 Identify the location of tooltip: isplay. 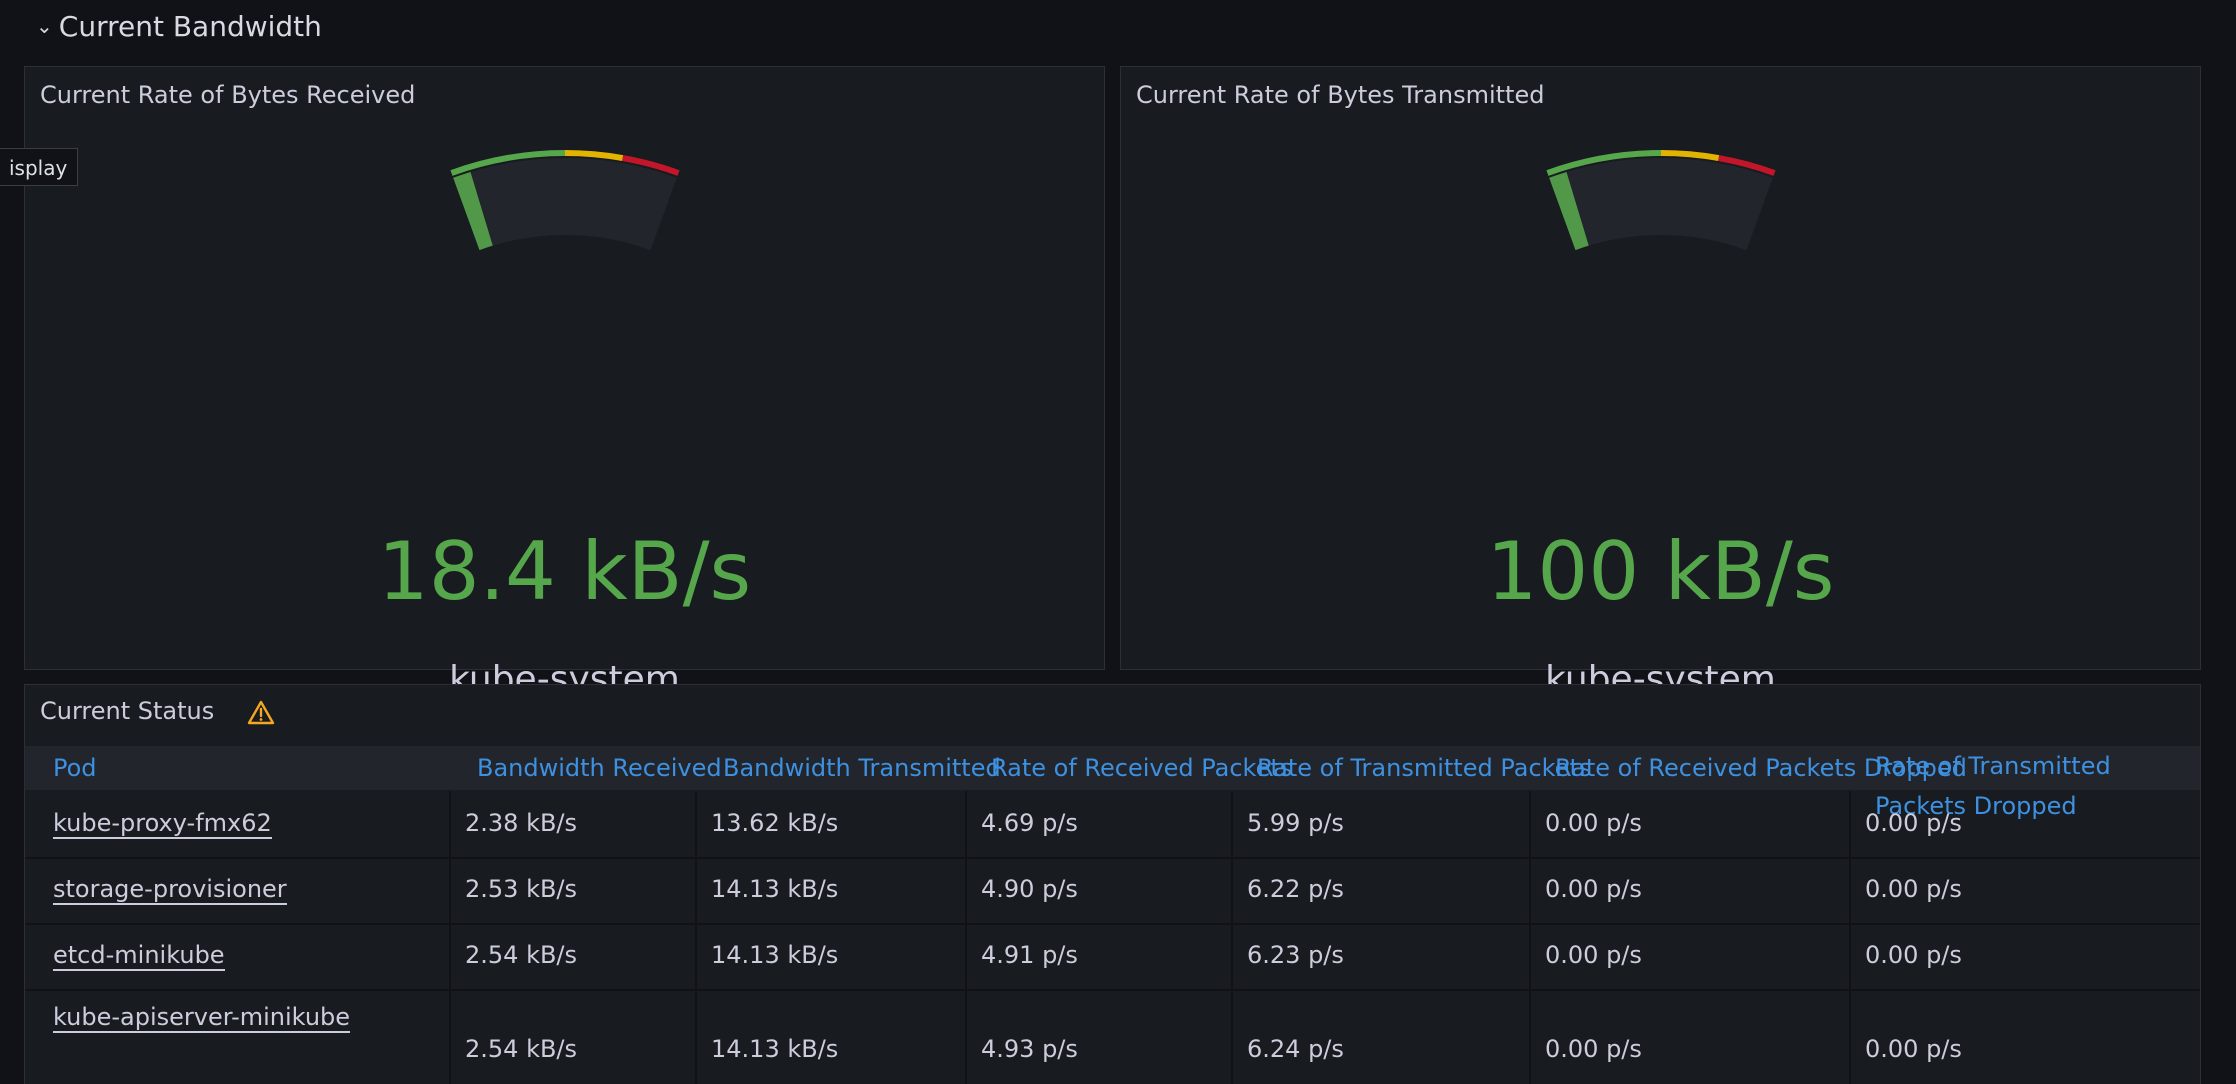
(39, 167).